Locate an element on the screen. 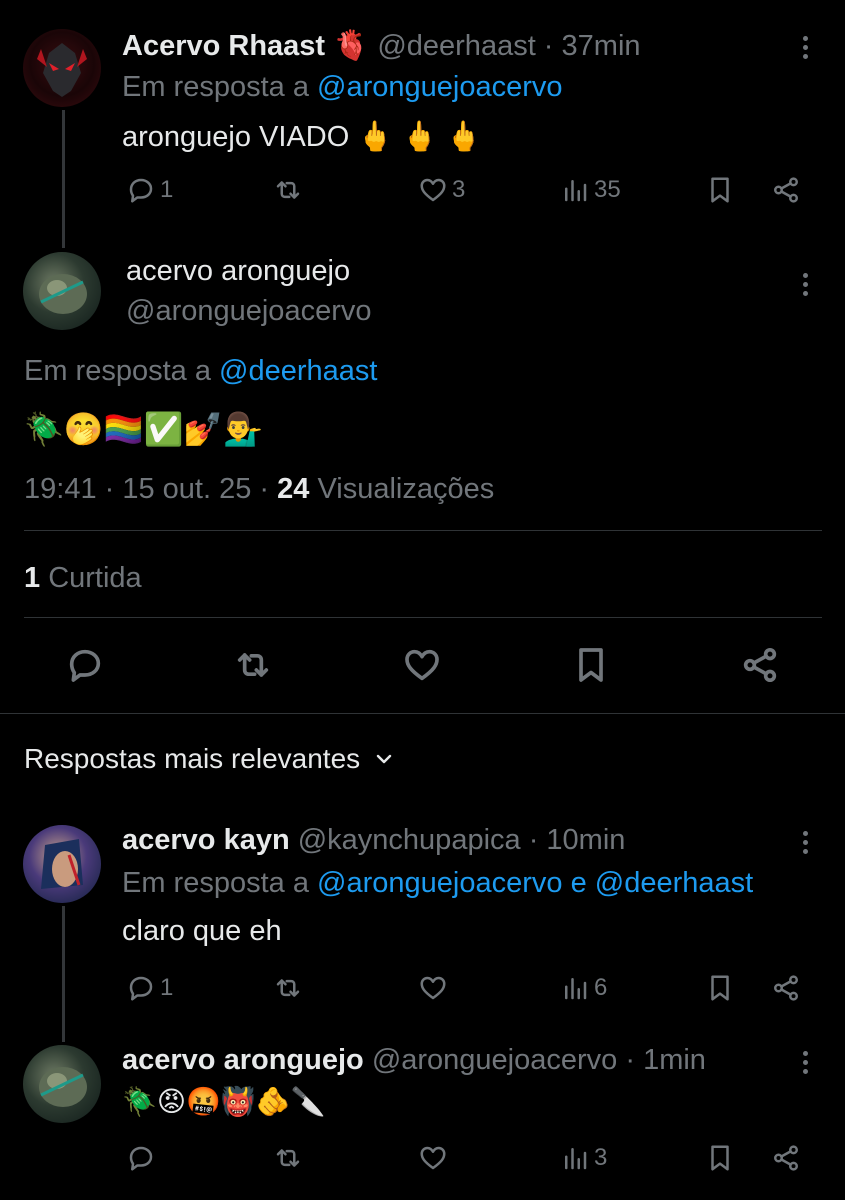  reply-context: Em resposta a @aronguejoacervo is located at coordinates (342, 87).